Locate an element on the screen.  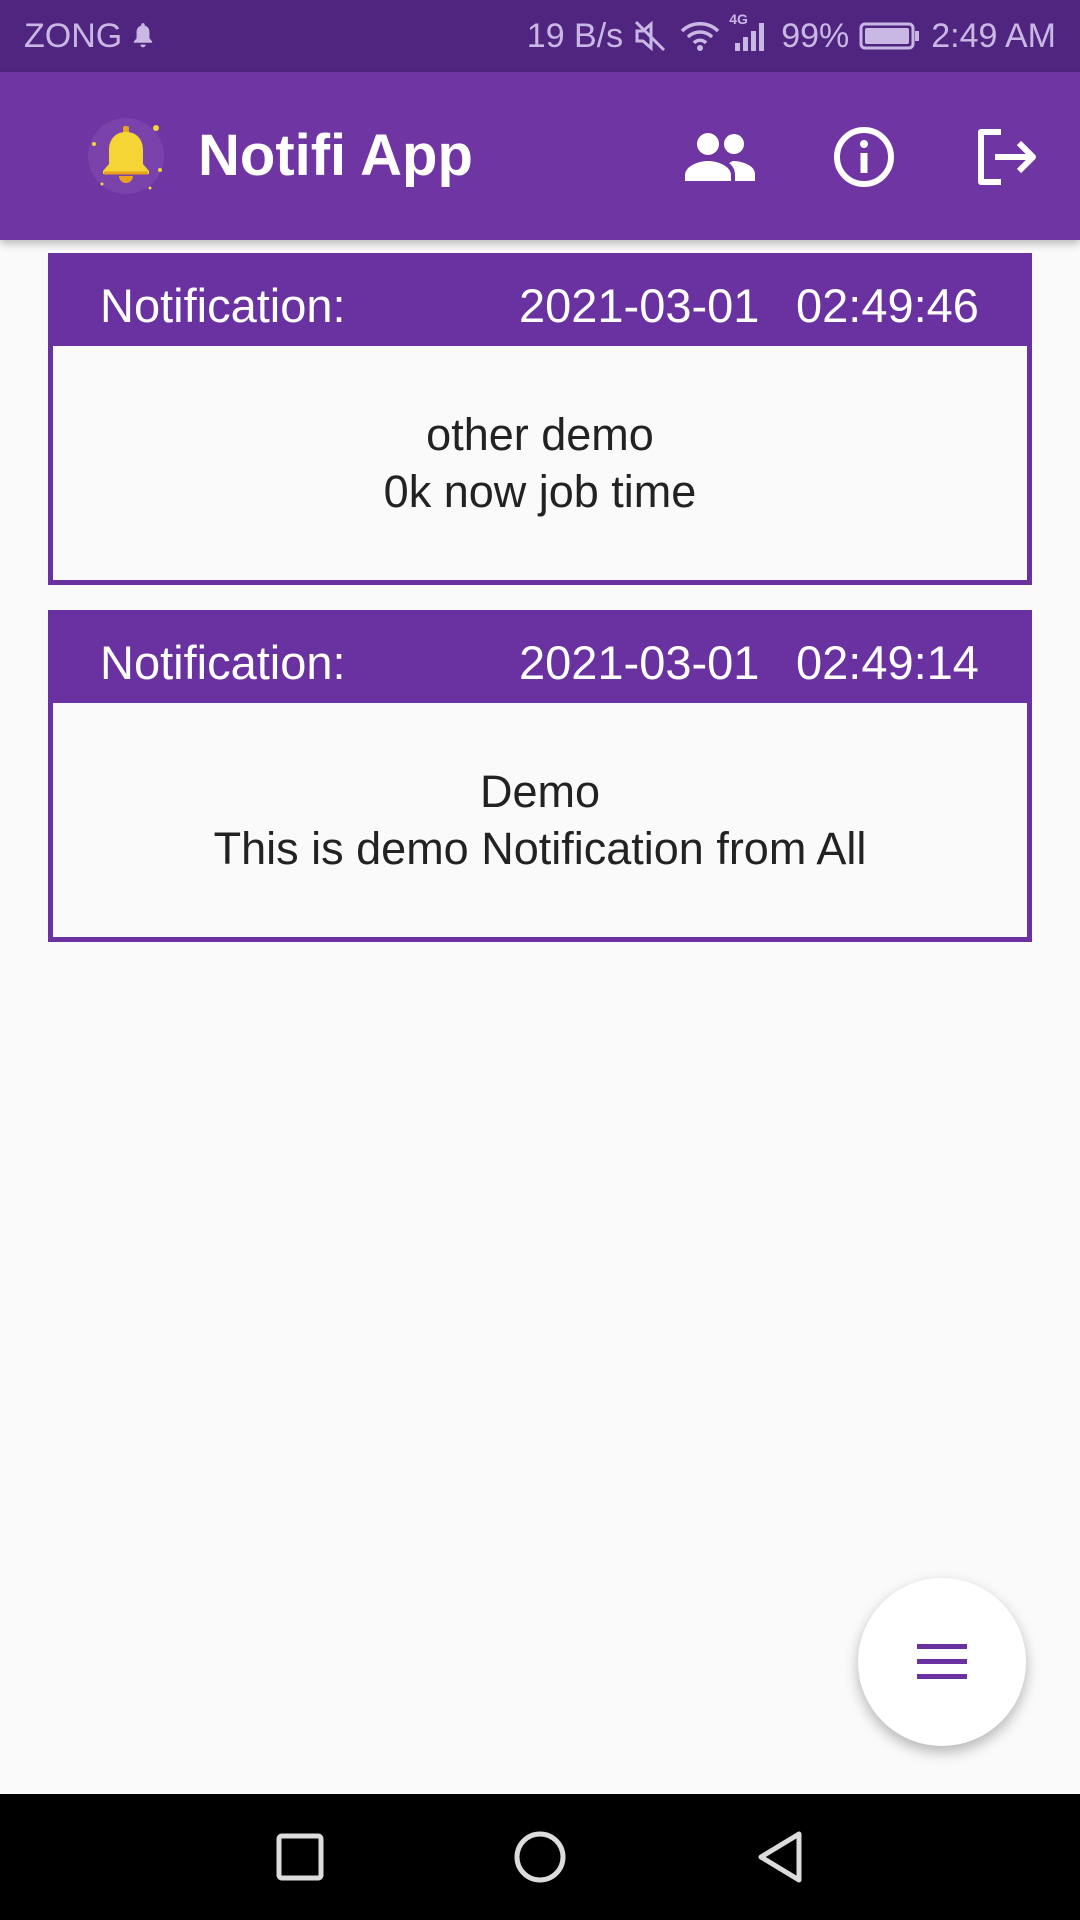
menu-fab-button is located at coordinates (942, 1662).